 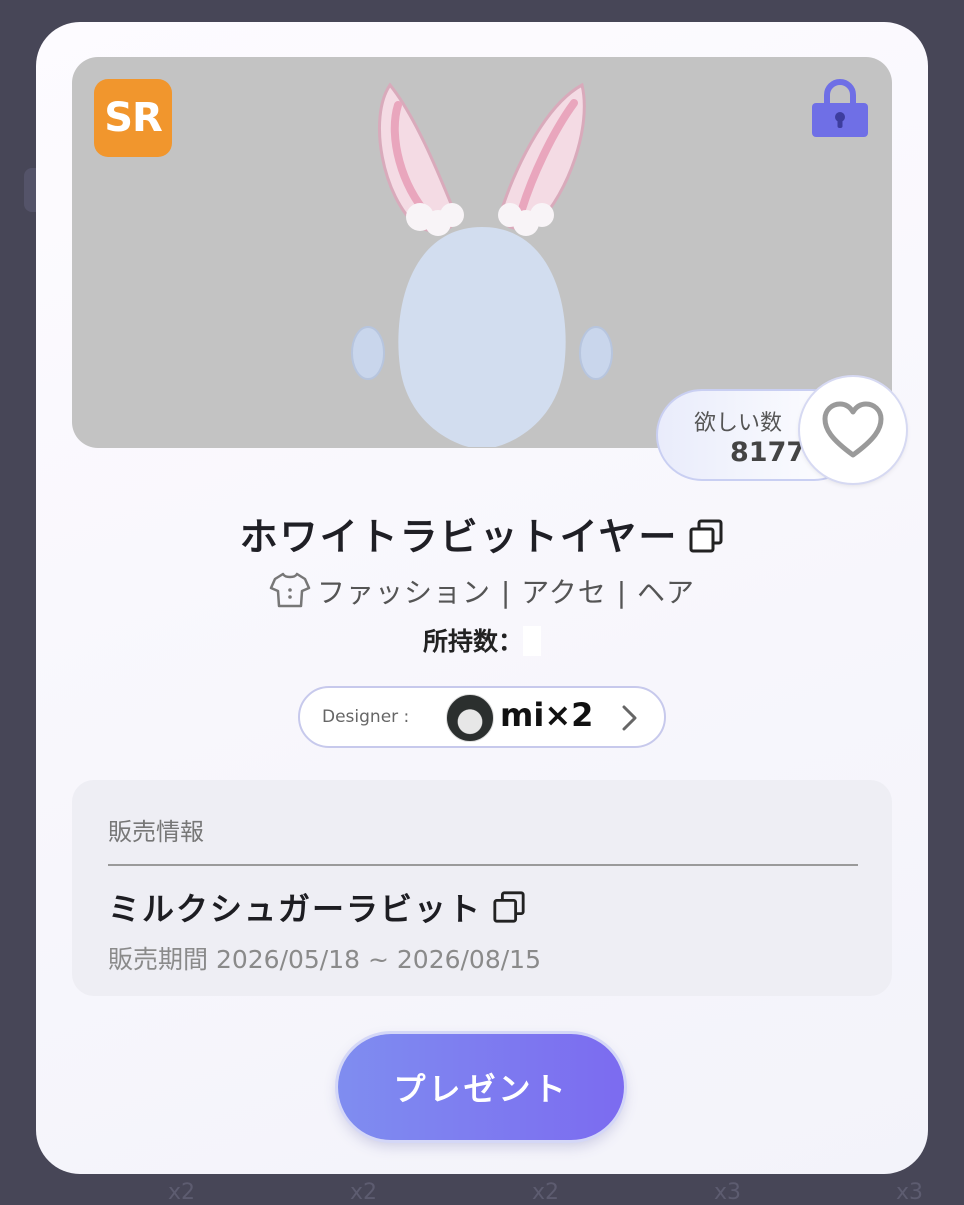 I want to click on item-category-row: ファッション | アクセ | ヘア, so click(x=482, y=590).